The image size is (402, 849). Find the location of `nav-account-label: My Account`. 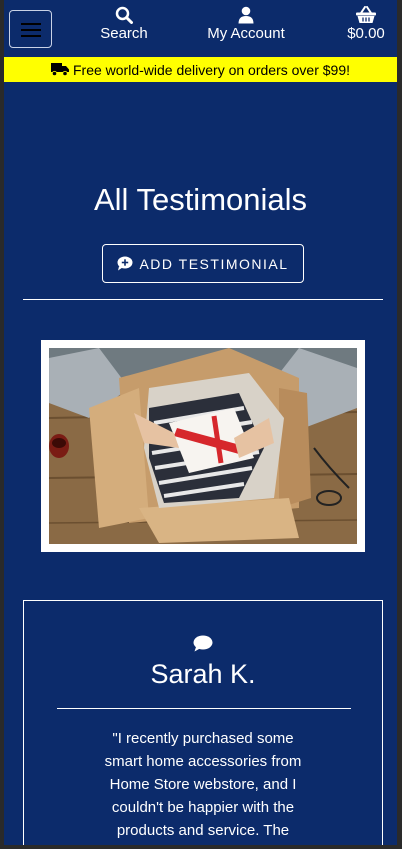

nav-account-label: My Account is located at coordinates (246, 33).